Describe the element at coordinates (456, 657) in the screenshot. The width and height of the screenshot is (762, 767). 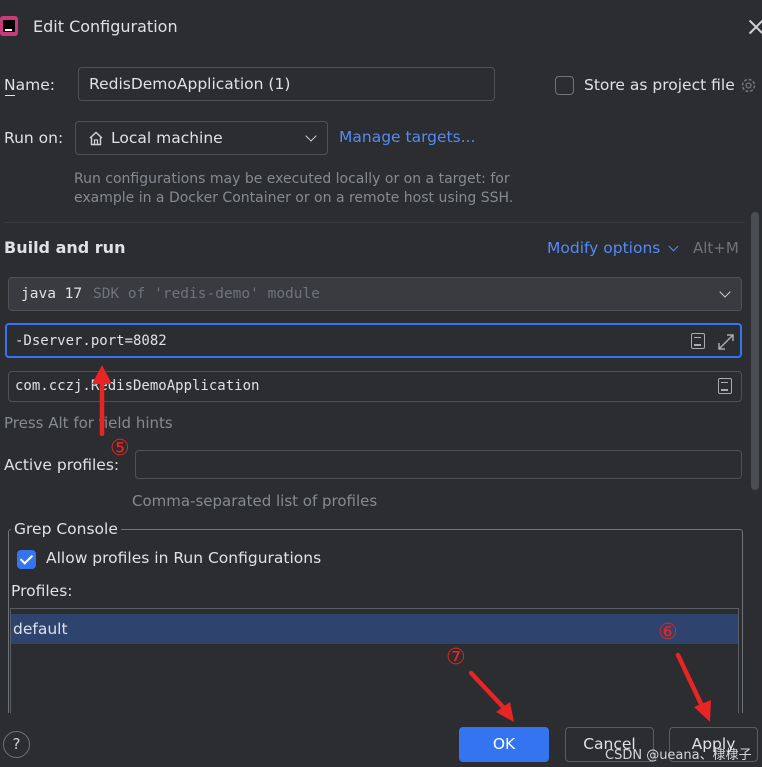
I see `annotation-seven: ⑦` at that location.